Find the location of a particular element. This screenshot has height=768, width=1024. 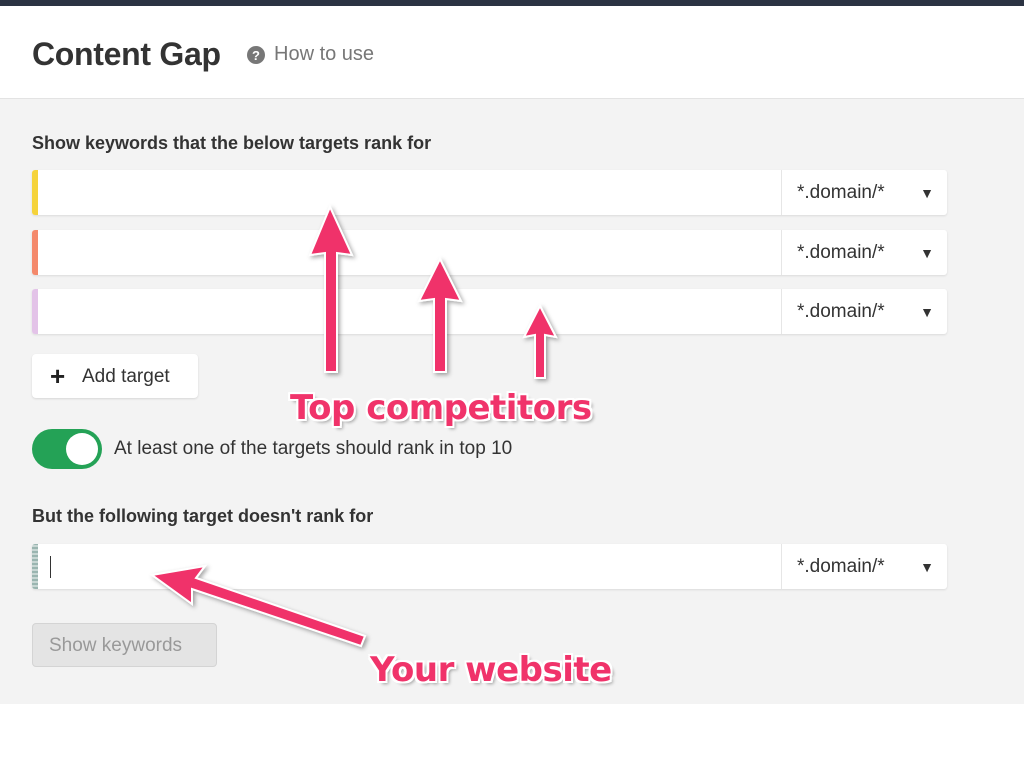

target-row-3: *.domain/* ▼ is located at coordinates (489, 311).